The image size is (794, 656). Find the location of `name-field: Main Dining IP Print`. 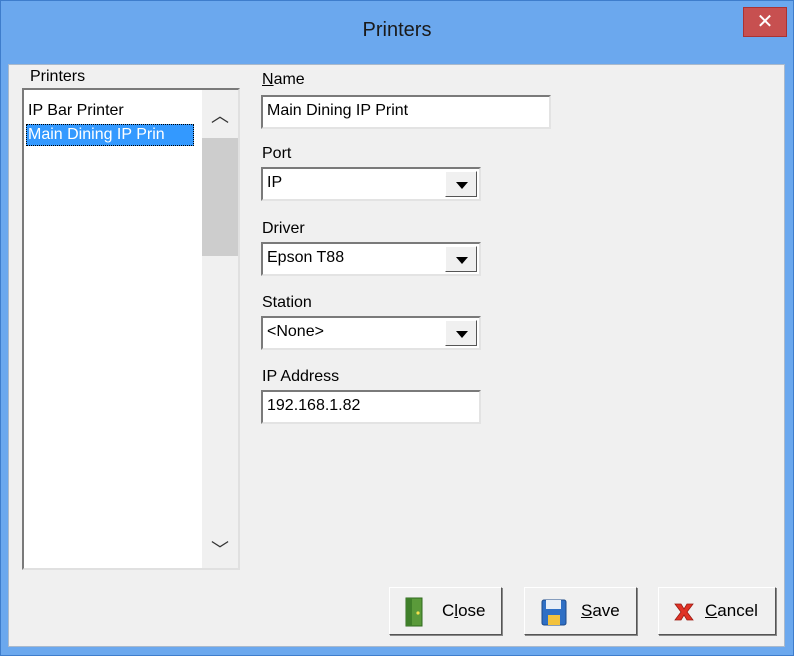

name-field: Main Dining IP Print is located at coordinates (406, 112).